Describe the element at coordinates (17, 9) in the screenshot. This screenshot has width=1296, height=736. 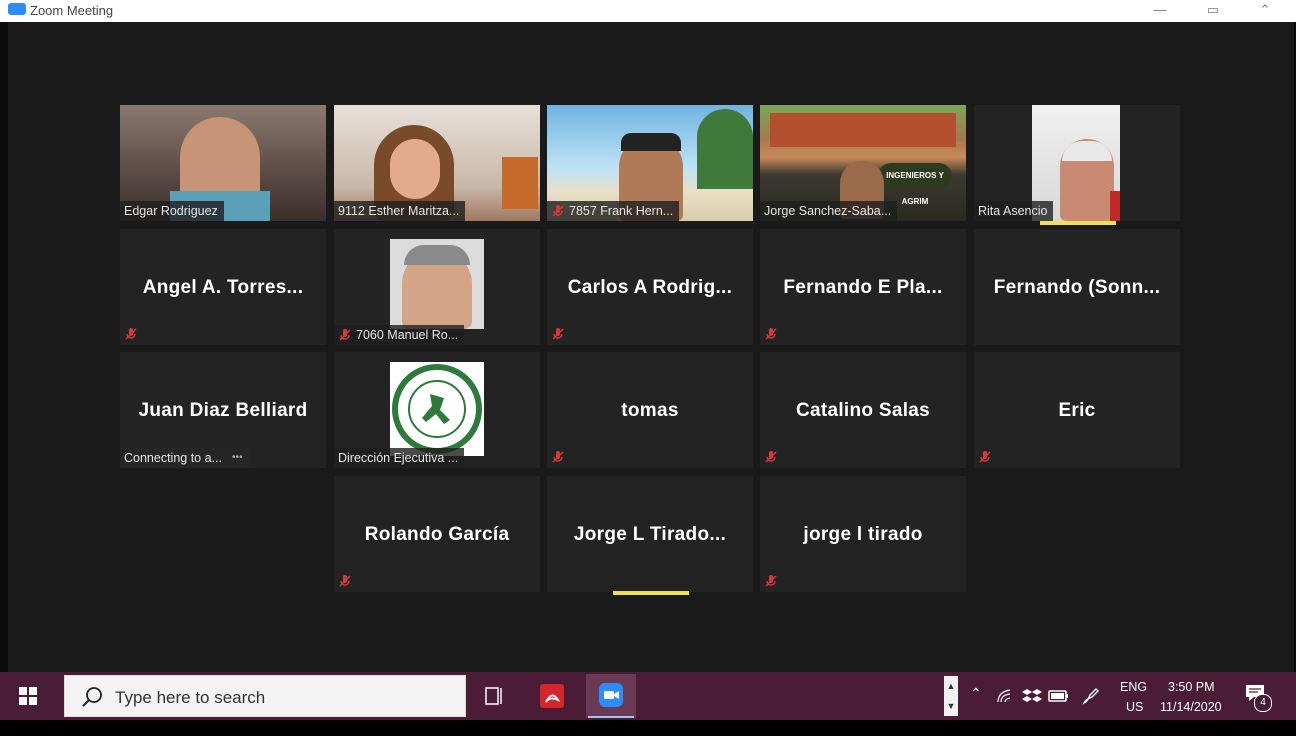
I see `zoom-app-icon` at that location.